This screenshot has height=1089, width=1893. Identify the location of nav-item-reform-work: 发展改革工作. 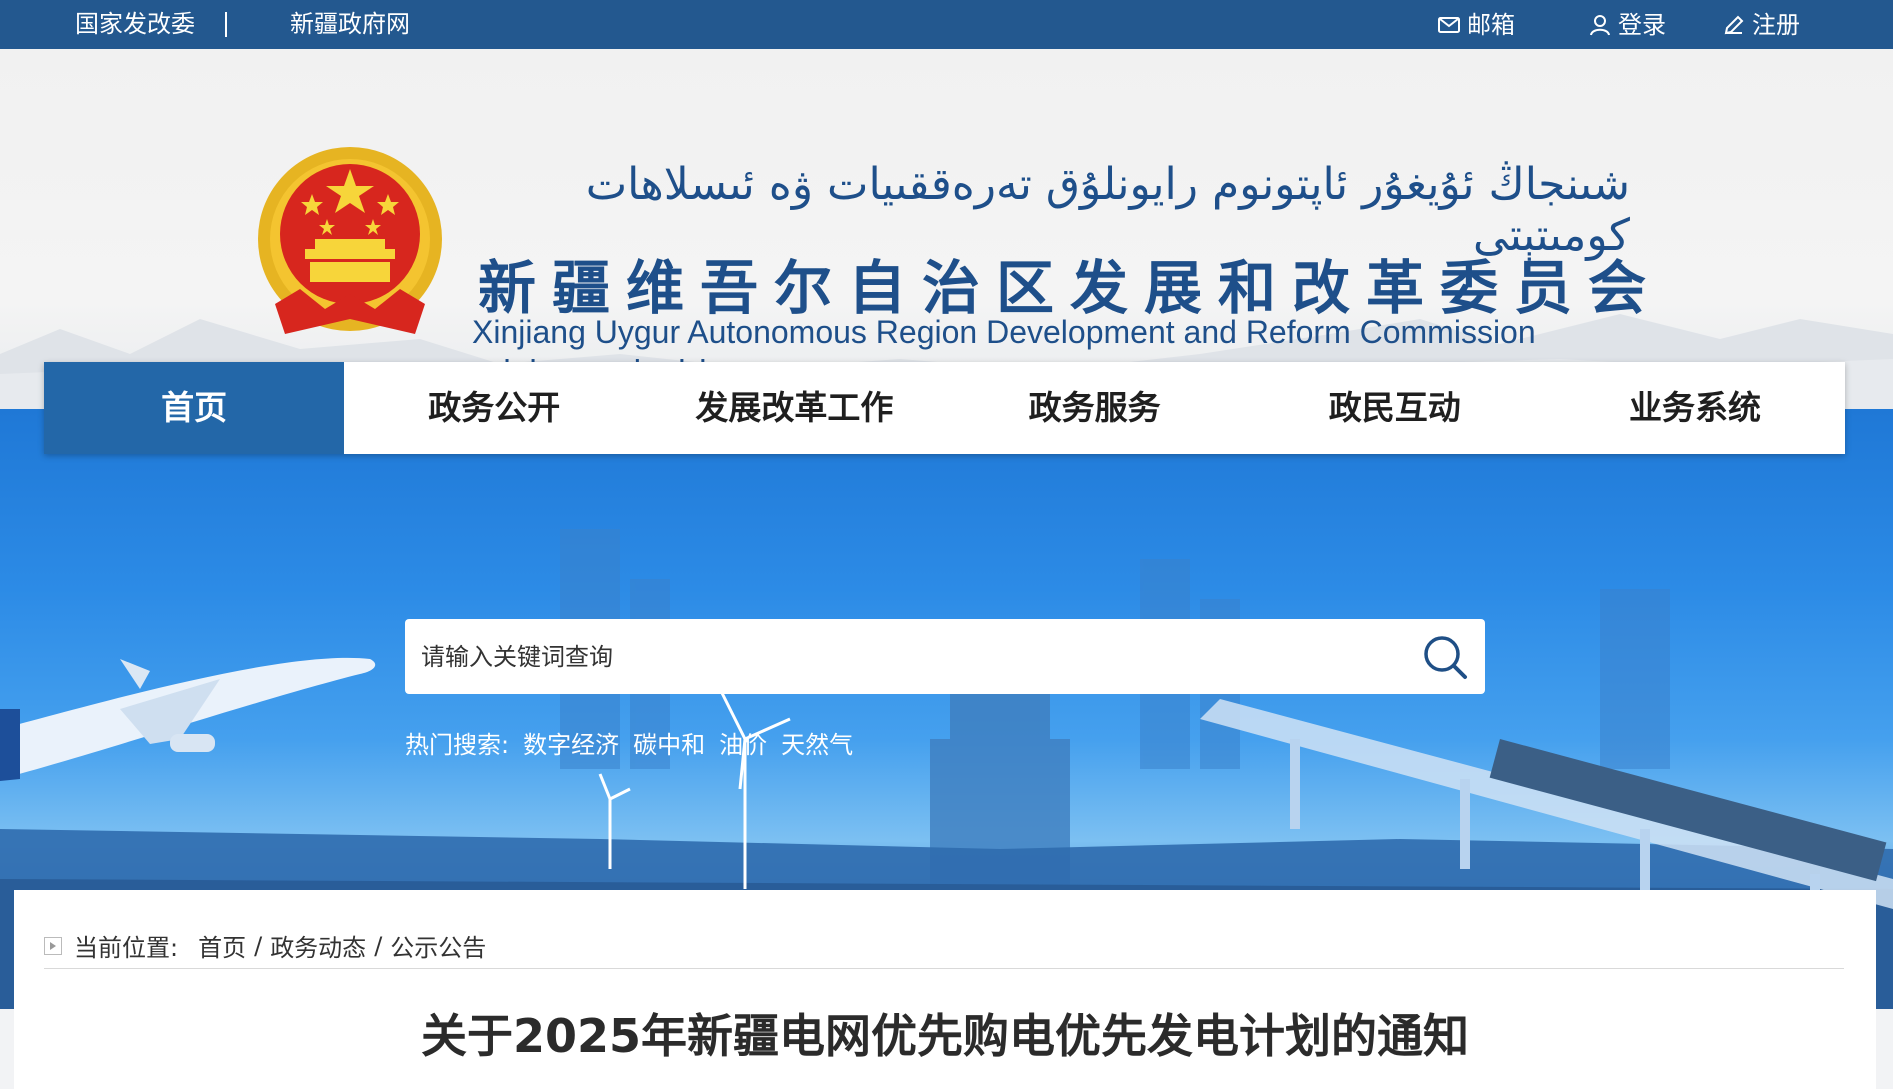
(794, 408).